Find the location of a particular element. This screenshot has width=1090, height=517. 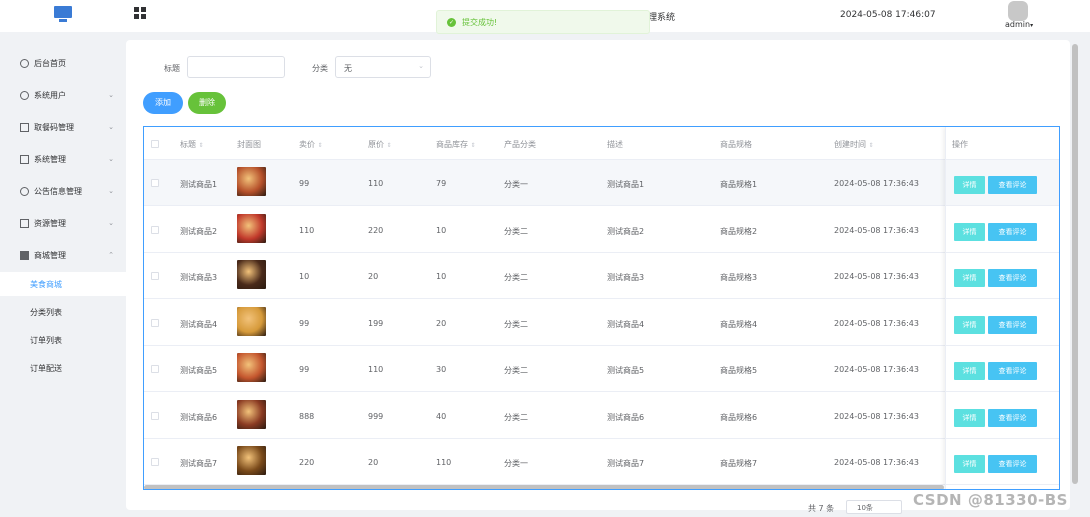

column-header-stock: 商品库存 ⇕ is located at coordinates (456, 144).